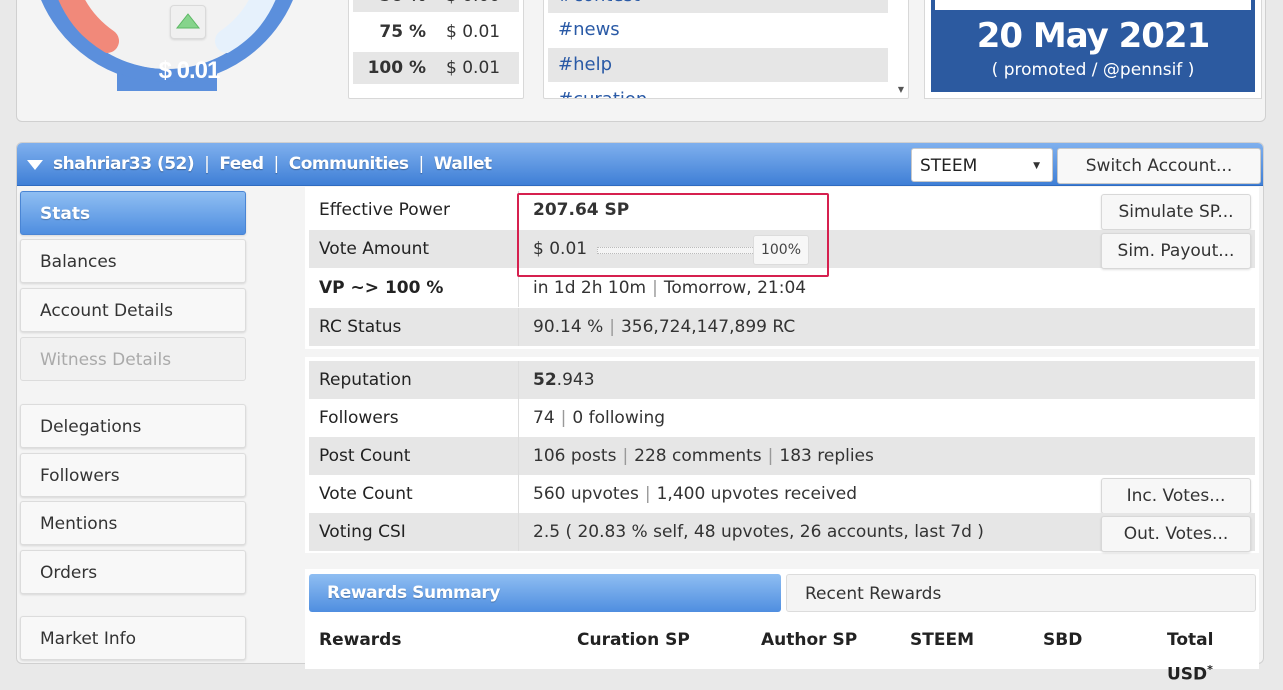 The image size is (1283, 690). I want to click on tag-item: #help, so click(718, 65).